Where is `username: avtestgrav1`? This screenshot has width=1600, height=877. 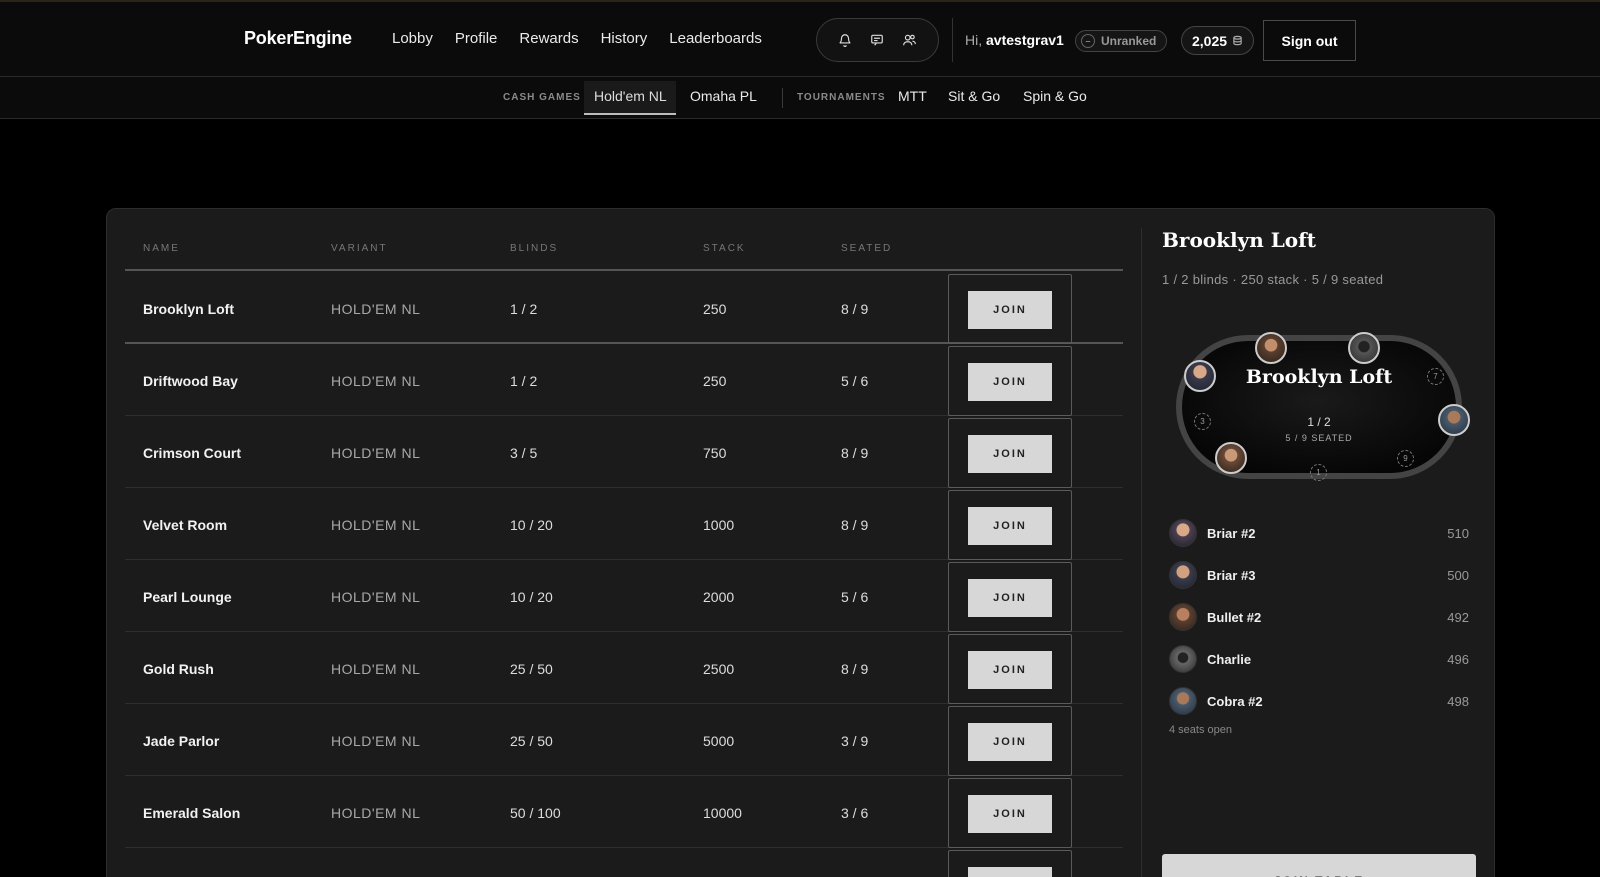
username: avtestgrav1 is located at coordinates (1025, 40).